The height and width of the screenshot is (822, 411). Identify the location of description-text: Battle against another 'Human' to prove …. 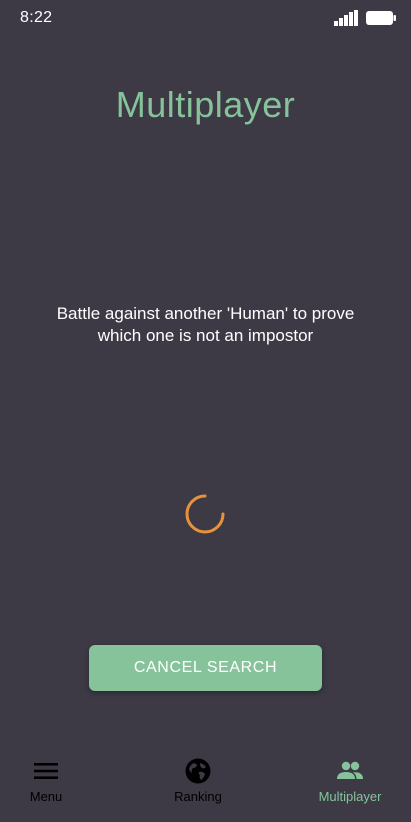
(205, 324).